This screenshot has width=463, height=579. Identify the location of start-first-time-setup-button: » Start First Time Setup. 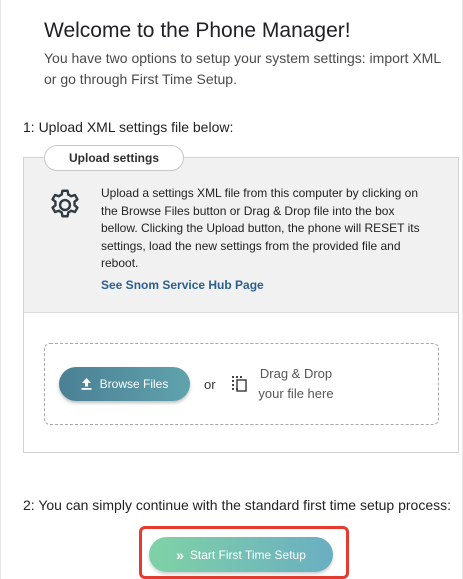
(241, 554).